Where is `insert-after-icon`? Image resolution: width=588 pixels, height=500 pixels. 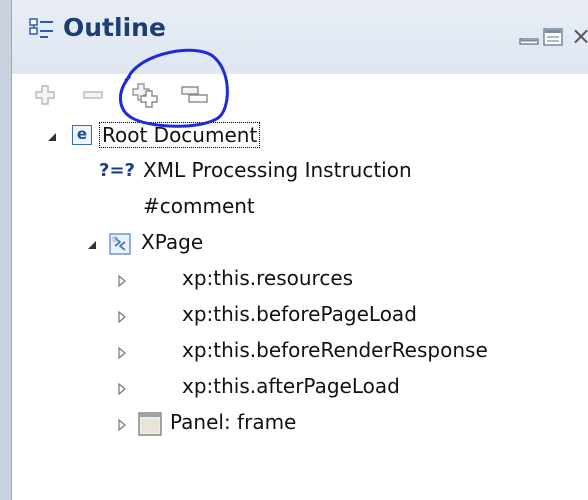
insert-after-icon is located at coordinates (146, 95).